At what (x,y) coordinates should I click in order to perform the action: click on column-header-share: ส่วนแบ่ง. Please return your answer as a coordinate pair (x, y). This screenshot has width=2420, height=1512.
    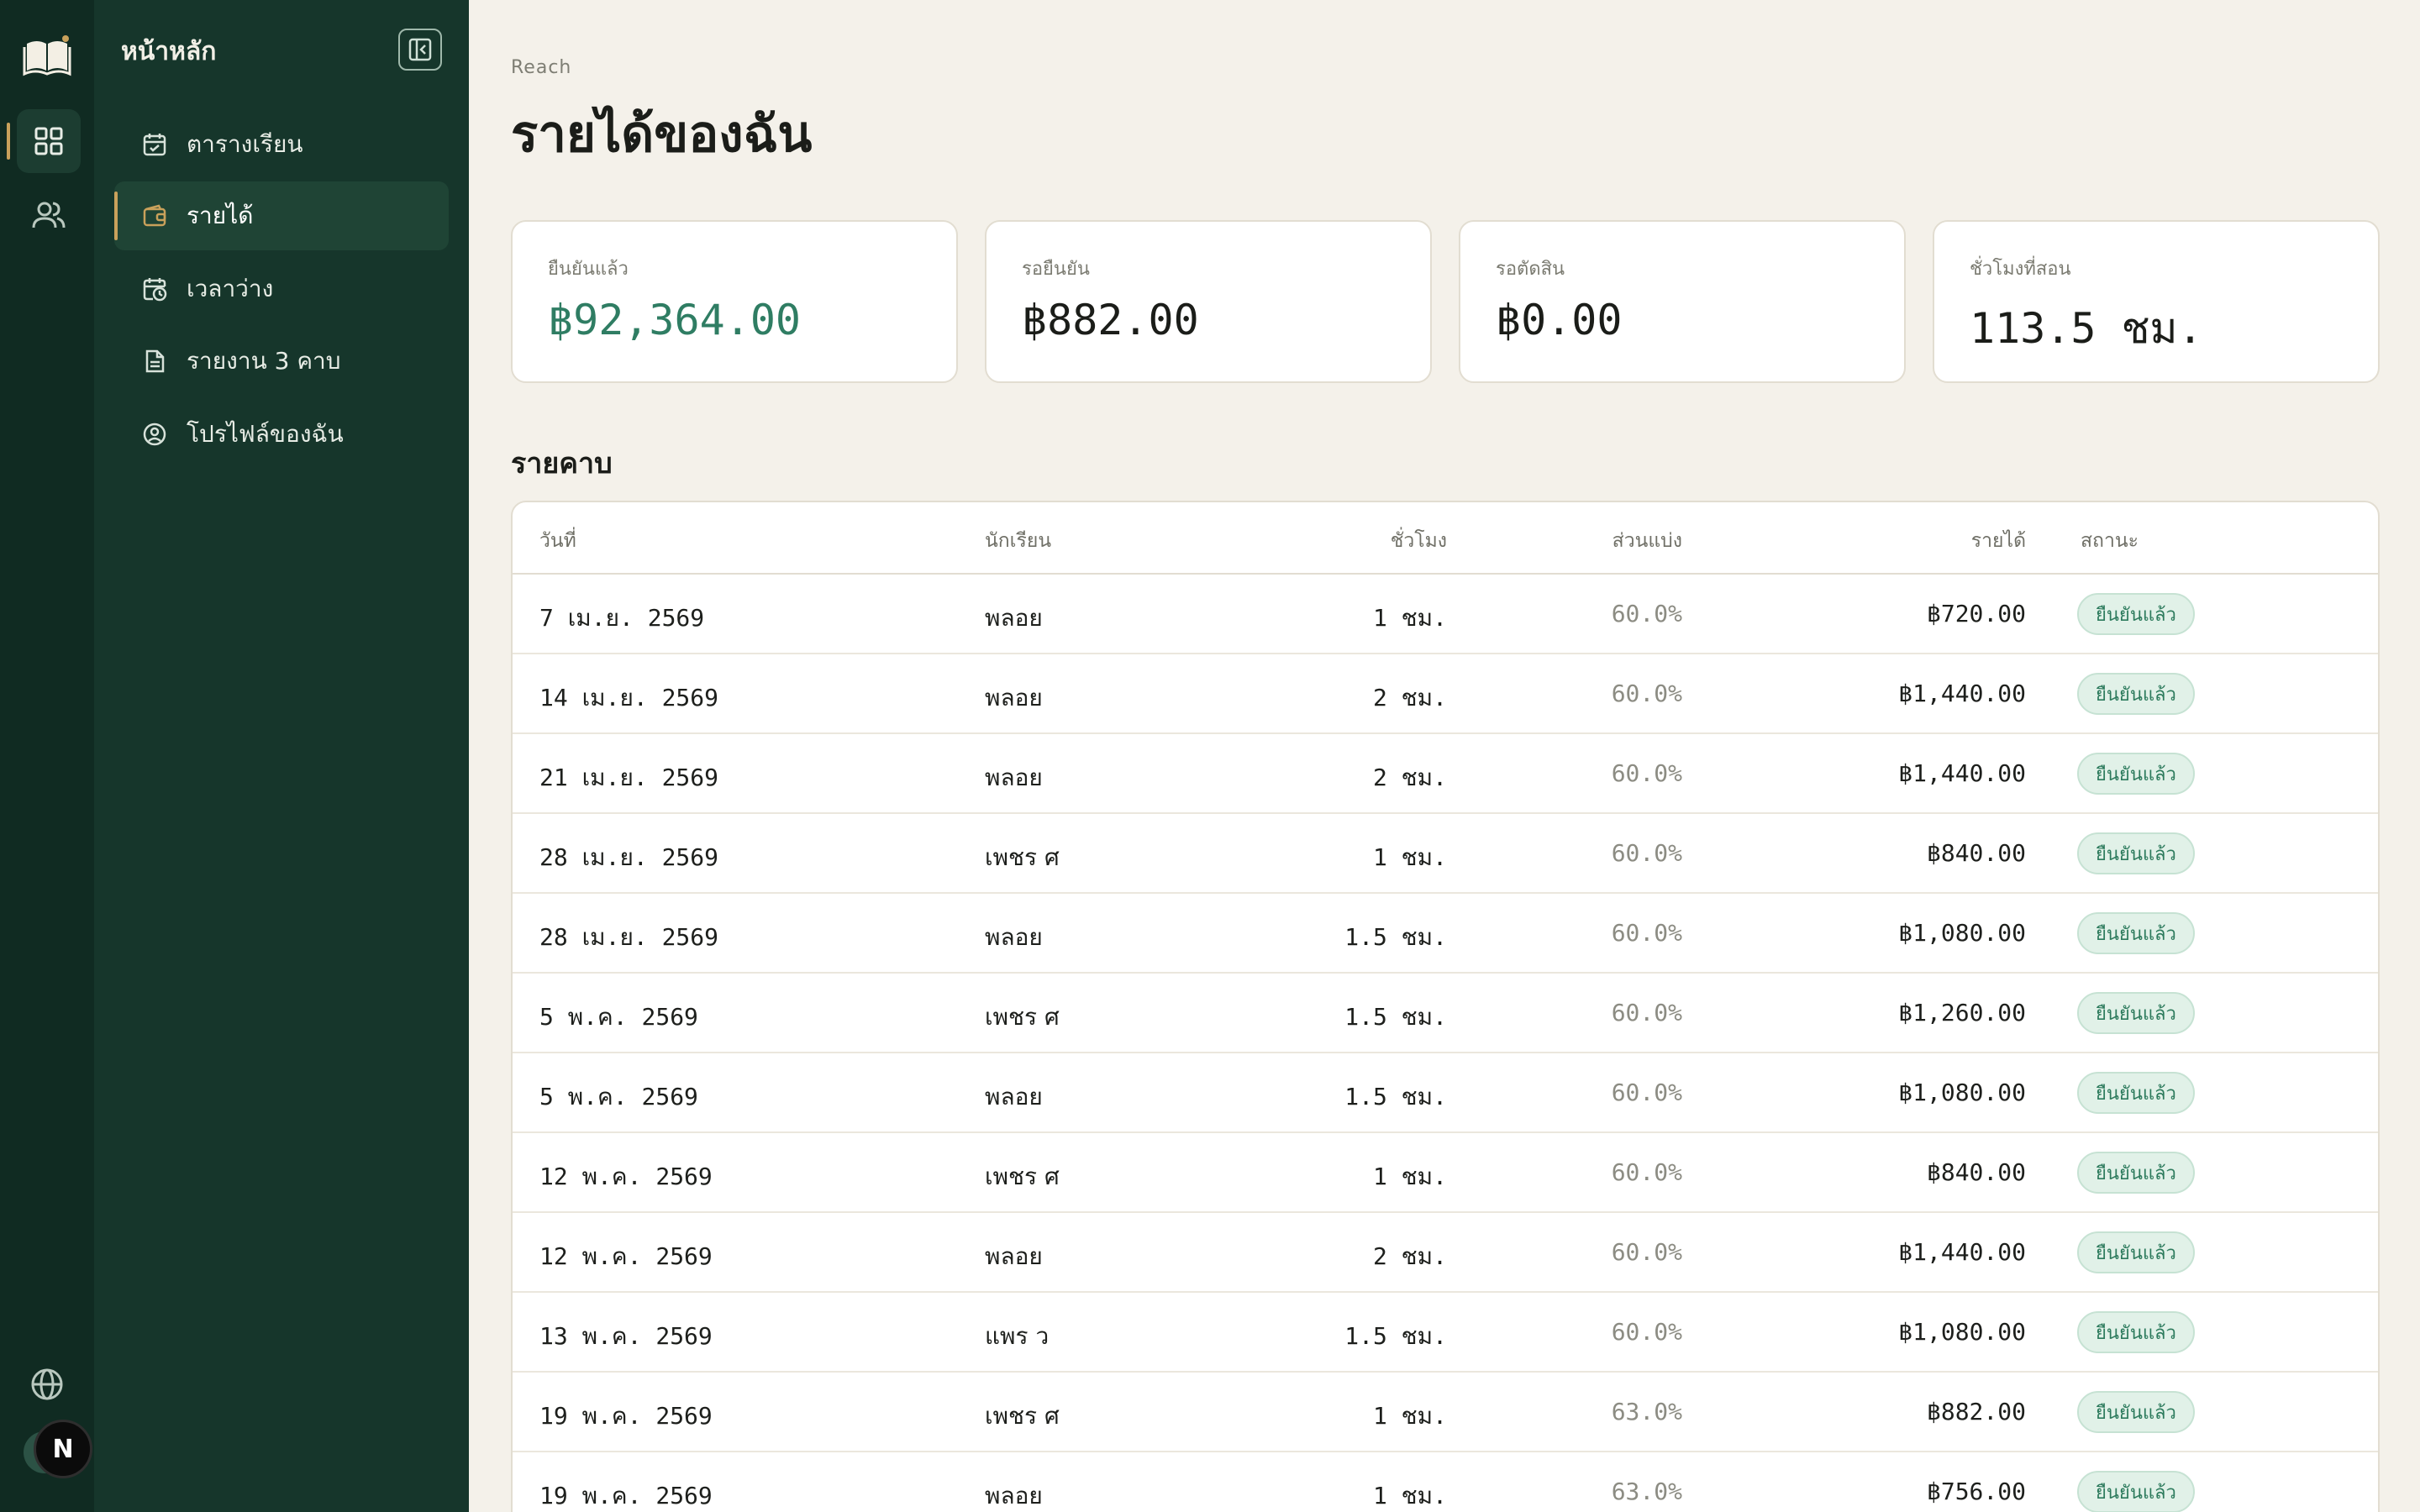
    Looking at the image, I should click on (1647, 541).